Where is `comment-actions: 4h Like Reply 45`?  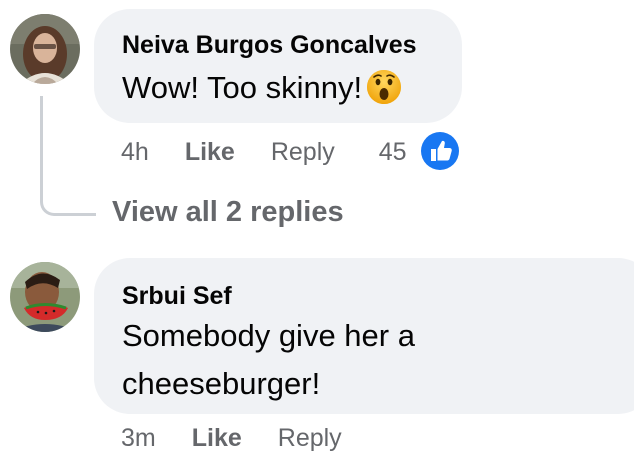 comment-actions: 4h Like Reply 45 is located at coordinates (264, 152).